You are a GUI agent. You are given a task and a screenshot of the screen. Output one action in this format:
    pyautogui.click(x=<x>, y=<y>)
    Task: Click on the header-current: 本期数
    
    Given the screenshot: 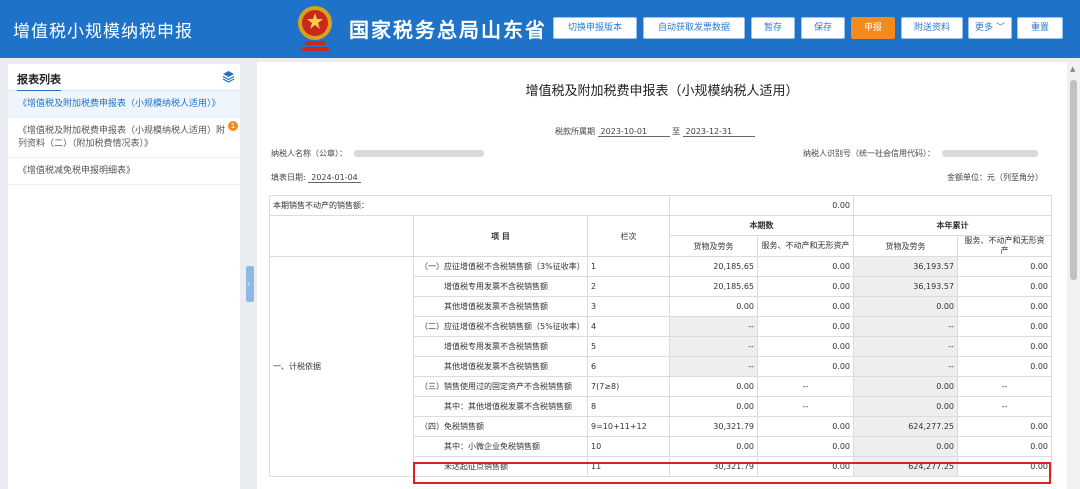 What is the action you would take?
    pyautogui.click(x=761, y=225)
    